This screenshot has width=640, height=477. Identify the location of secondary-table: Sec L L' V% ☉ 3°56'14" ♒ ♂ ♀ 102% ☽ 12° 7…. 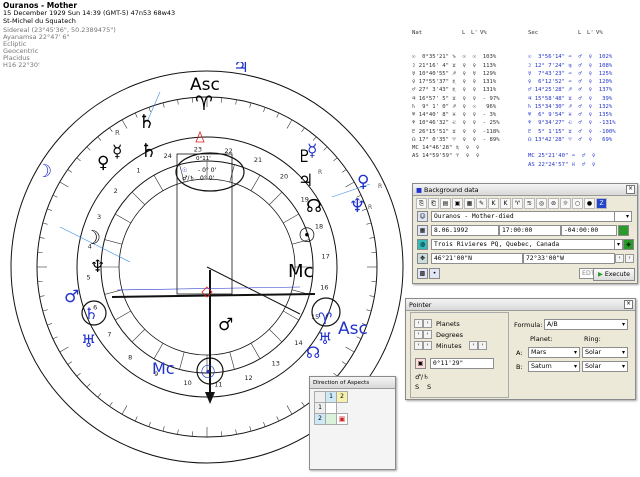
(572, 94).